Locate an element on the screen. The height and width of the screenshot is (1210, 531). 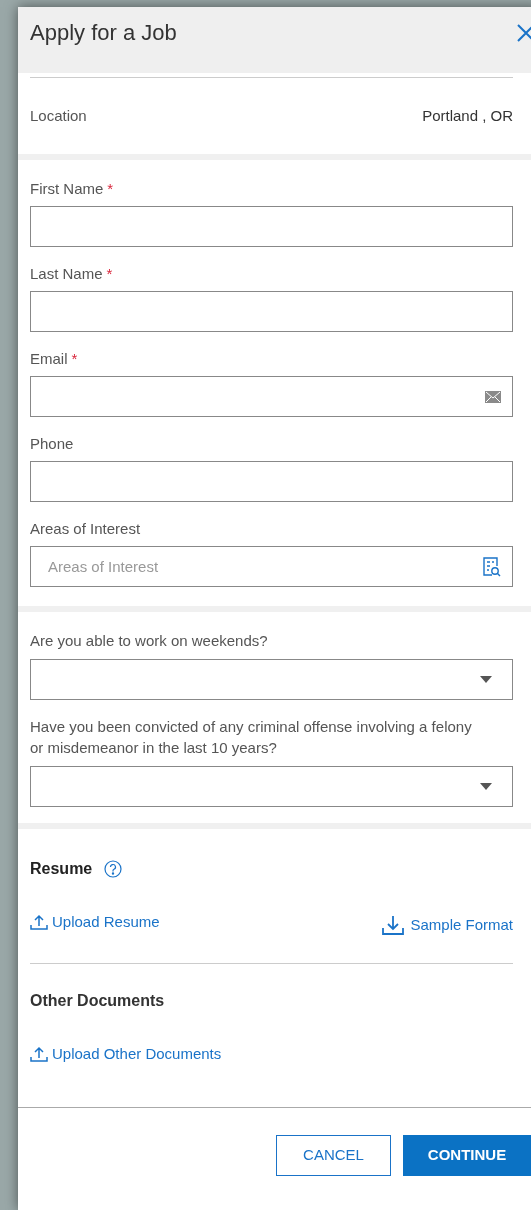
field-label: First Name * is located at coordinates (72, 189).